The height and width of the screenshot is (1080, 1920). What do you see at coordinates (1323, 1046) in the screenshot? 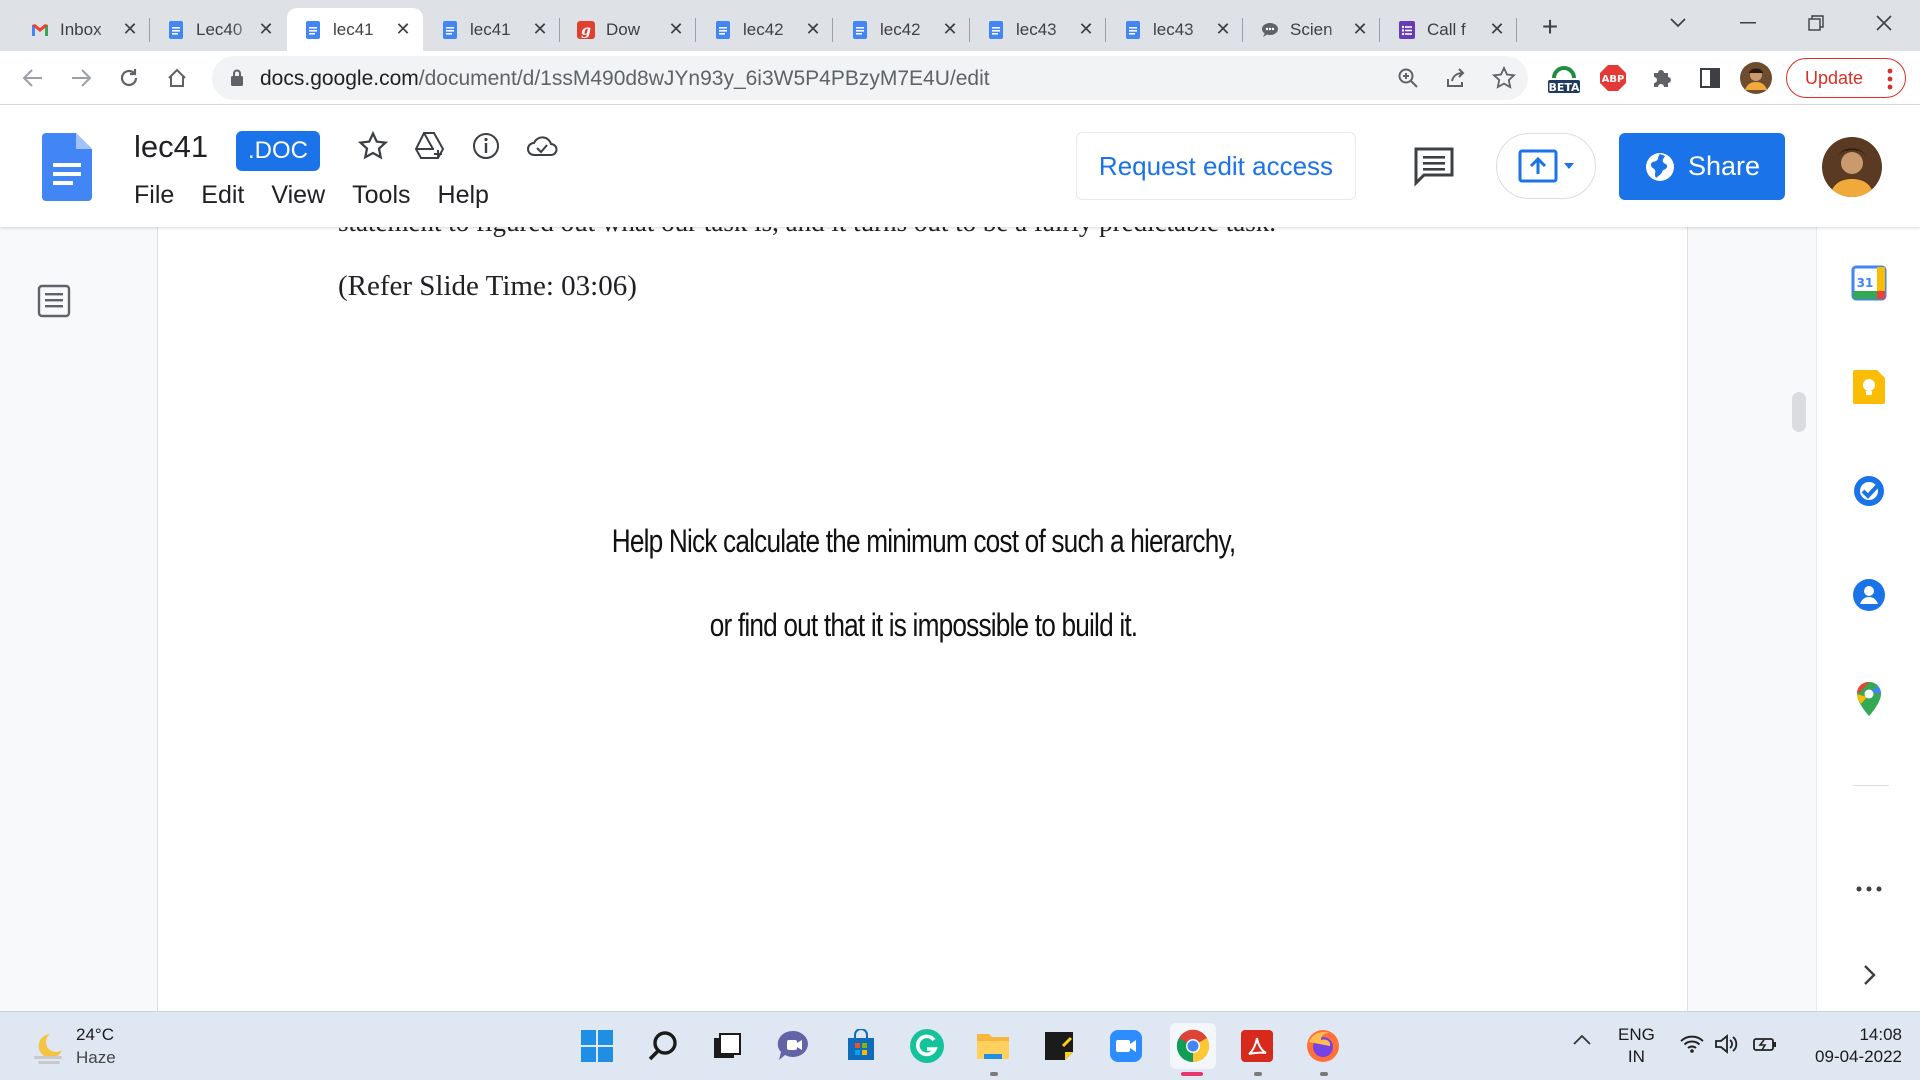
I see `firefox-icon` at bounding box center [1323, 1046].